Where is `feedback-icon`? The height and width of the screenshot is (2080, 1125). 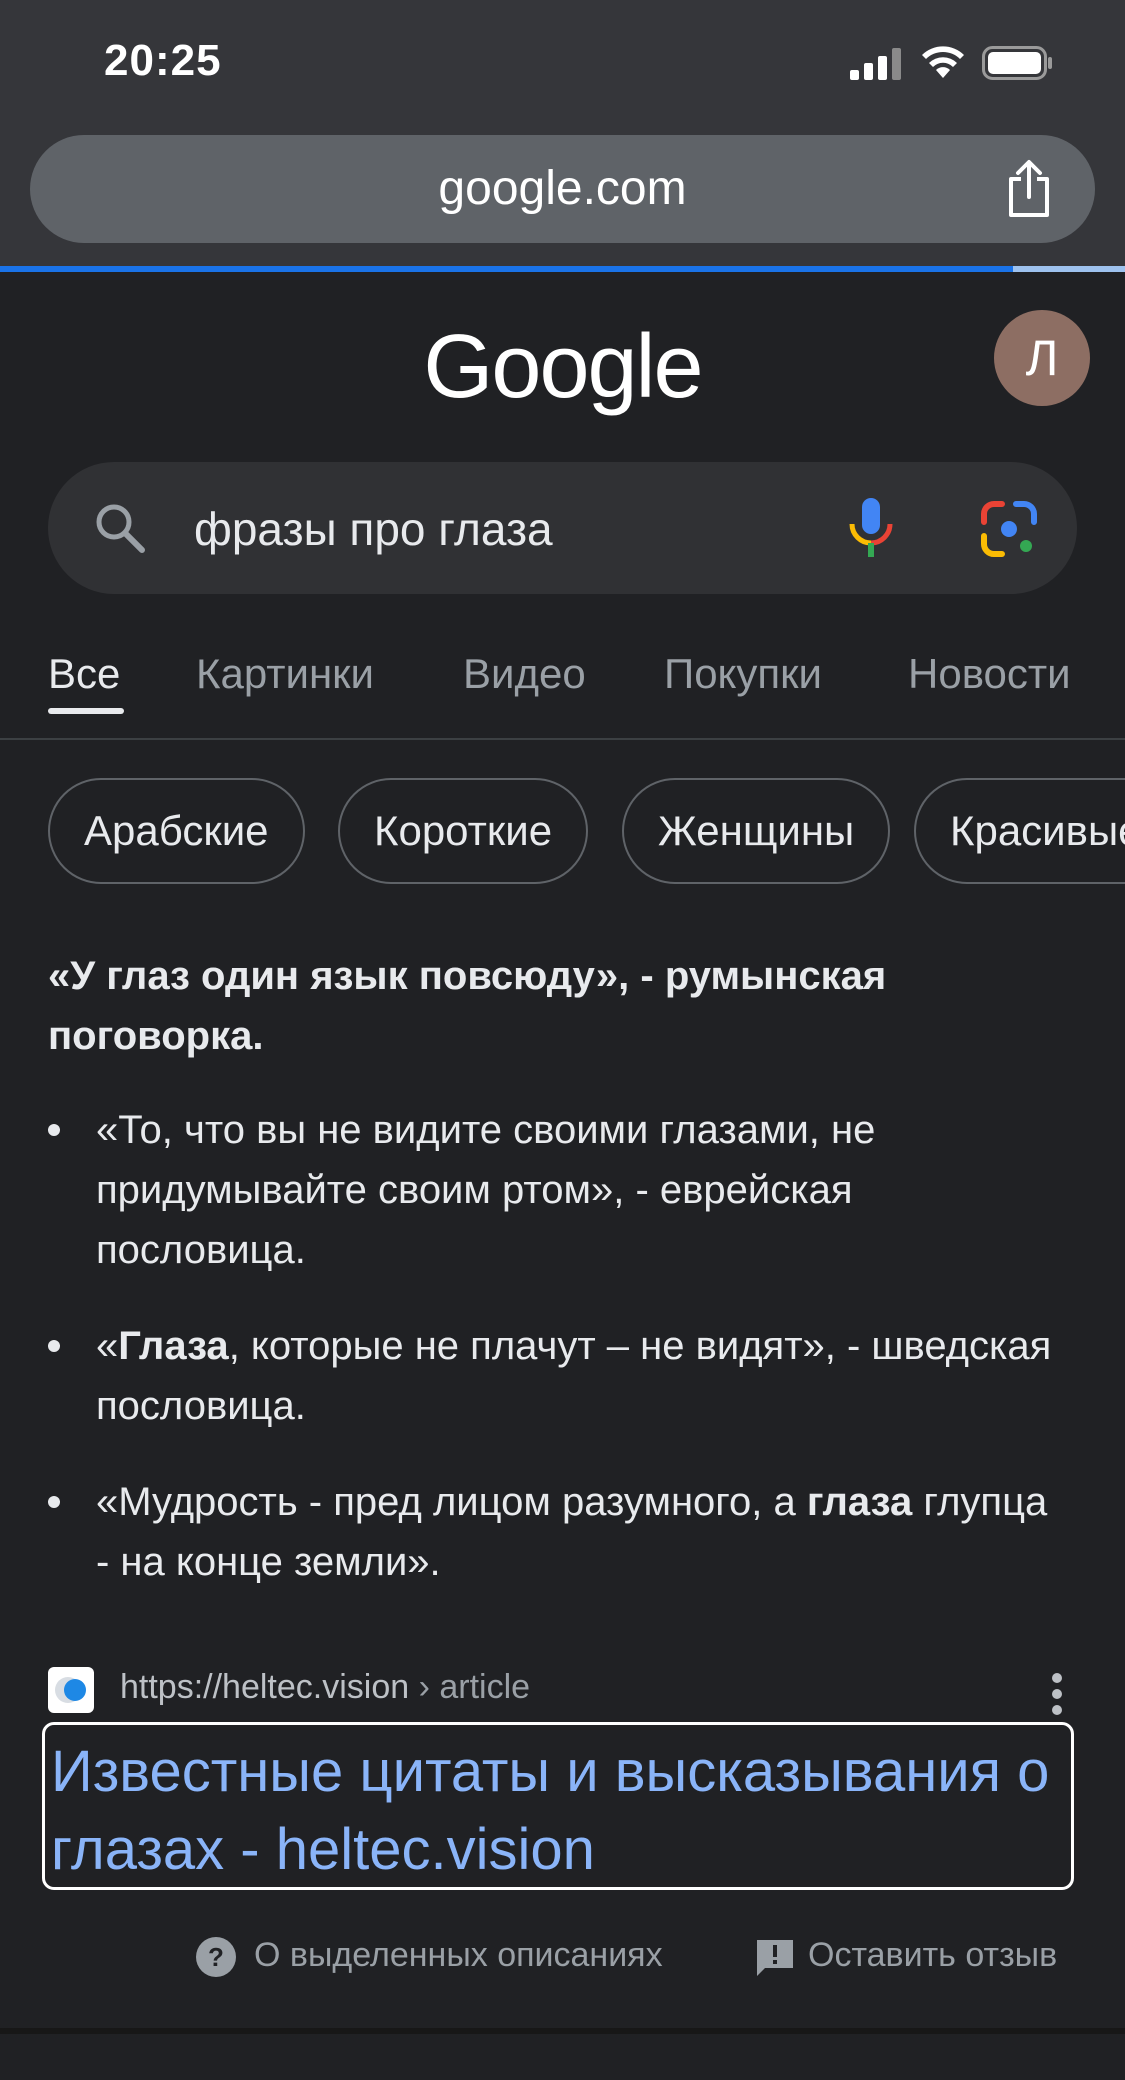 feedback-icon is located at coordinates (775, 1958).